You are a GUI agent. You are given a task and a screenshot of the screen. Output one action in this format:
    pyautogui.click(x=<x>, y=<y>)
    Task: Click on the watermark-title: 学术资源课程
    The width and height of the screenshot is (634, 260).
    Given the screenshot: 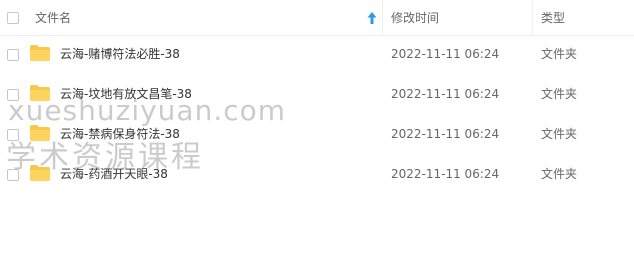 What is the action you would take?
    pyautogui.click(x=105, y=157)
    